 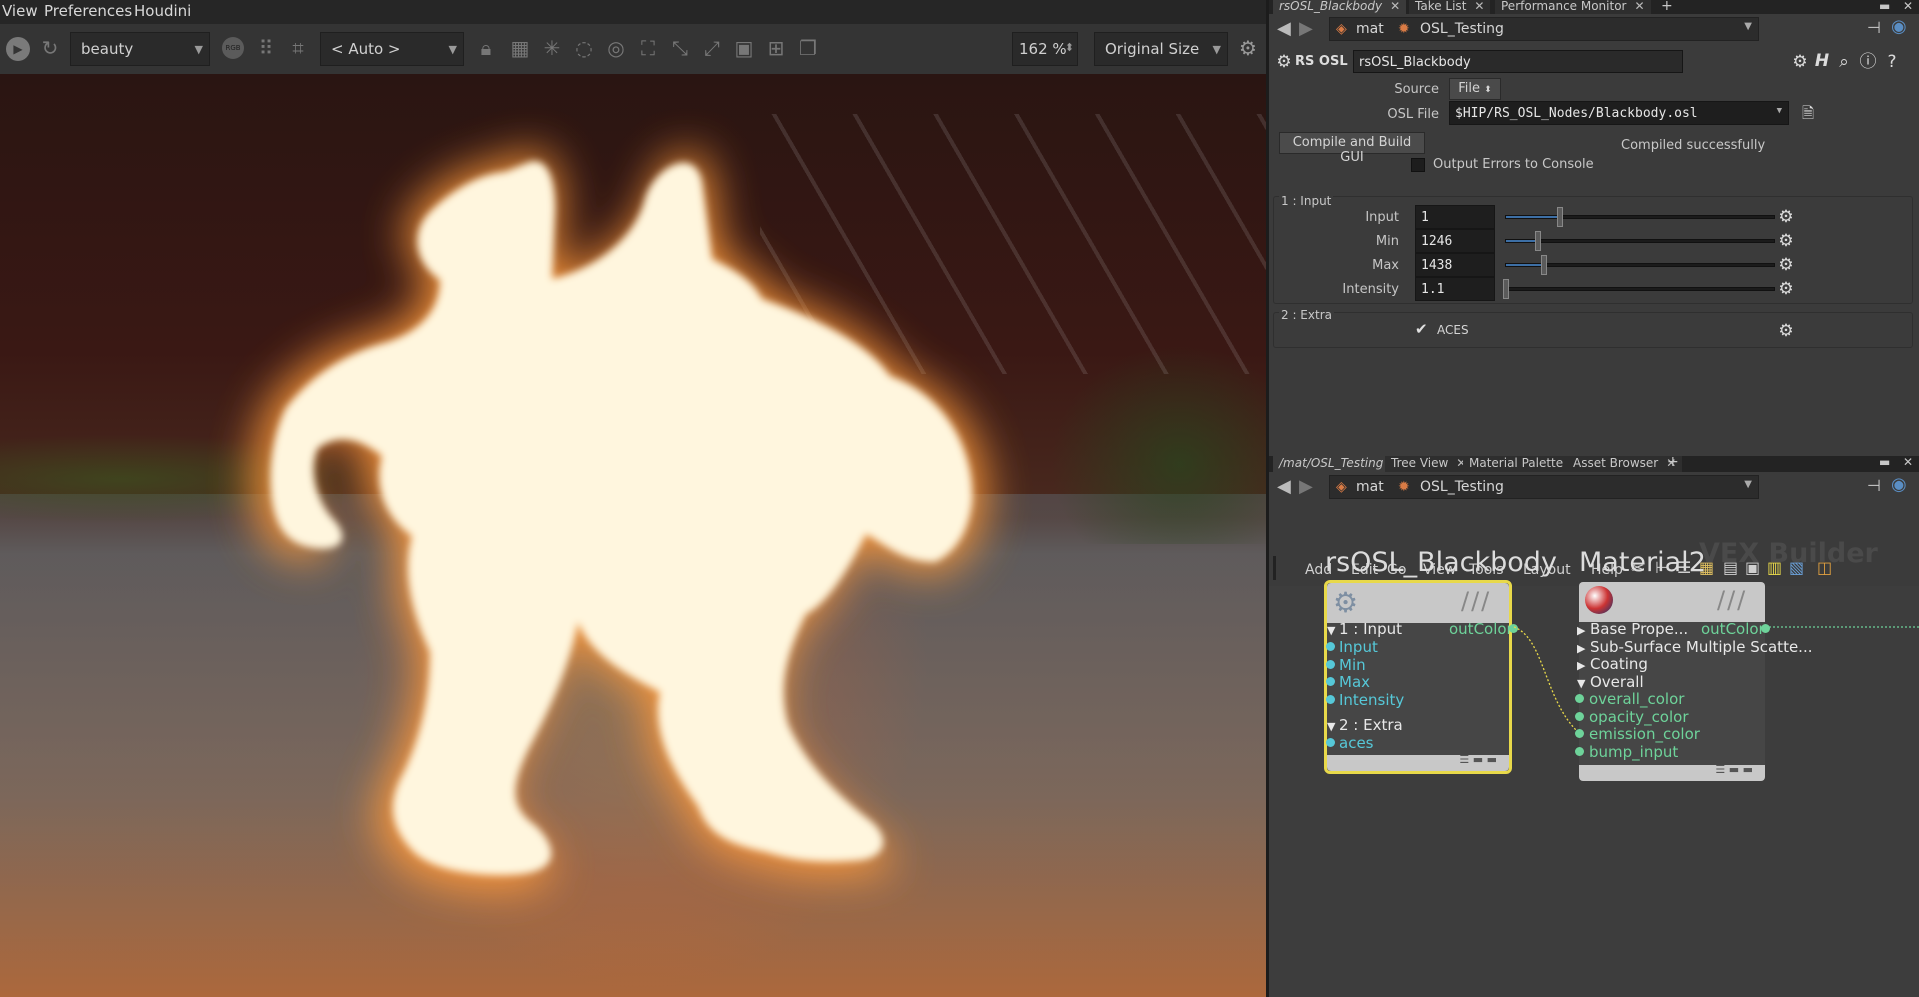 What do you see at coordinates (1455, 265) in the screenshot?
I see `param-field: 1438` at bounding box center [1455, 265].